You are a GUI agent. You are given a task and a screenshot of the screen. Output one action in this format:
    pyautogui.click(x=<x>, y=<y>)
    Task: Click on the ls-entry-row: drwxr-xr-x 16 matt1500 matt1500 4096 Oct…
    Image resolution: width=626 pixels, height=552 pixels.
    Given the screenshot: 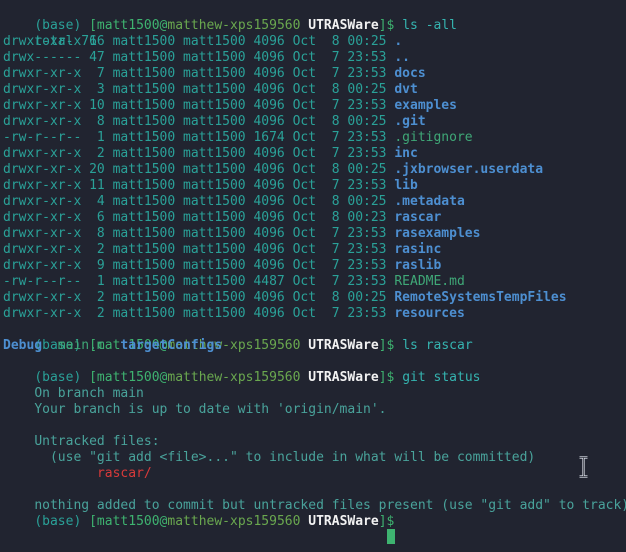 What is the action you would take?
    pyautogui.click(x=314, y=42)
    